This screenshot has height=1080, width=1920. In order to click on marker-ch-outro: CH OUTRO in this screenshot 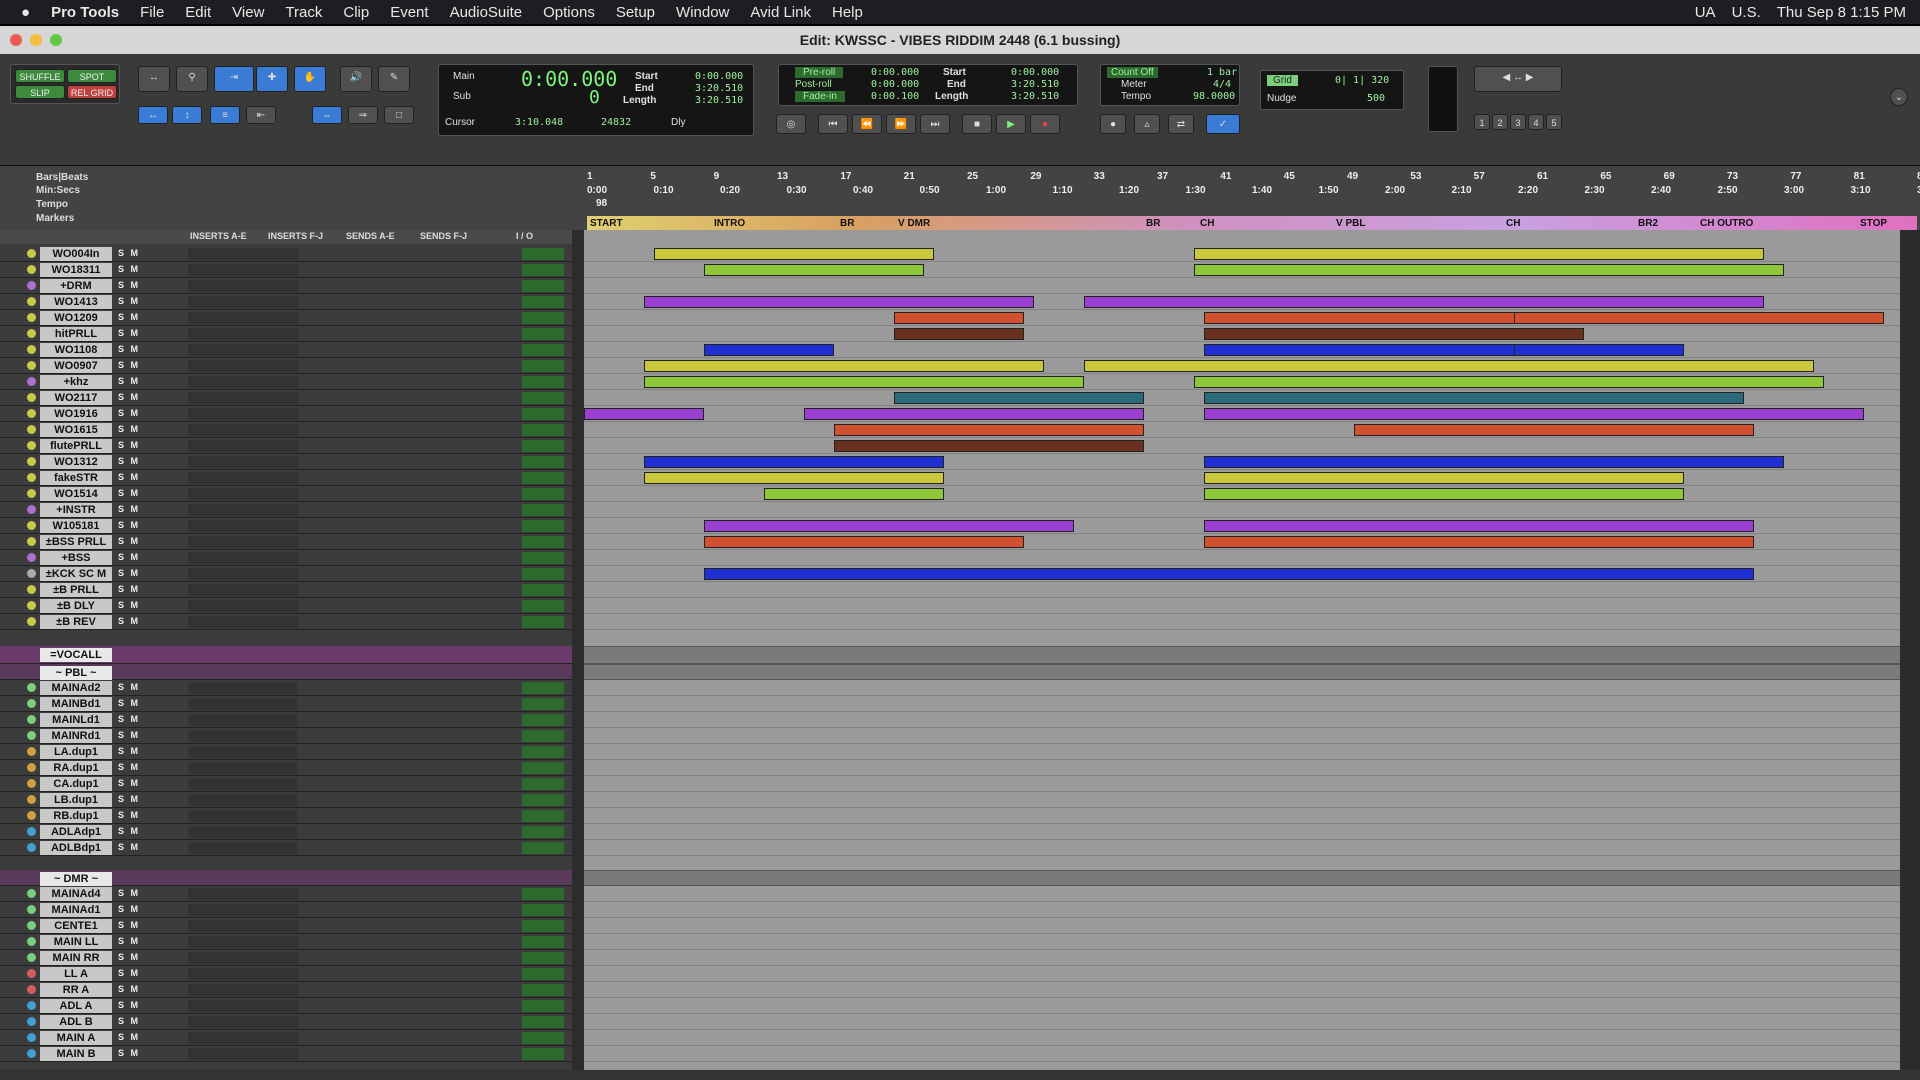, I will do `click(1726, 223)`.